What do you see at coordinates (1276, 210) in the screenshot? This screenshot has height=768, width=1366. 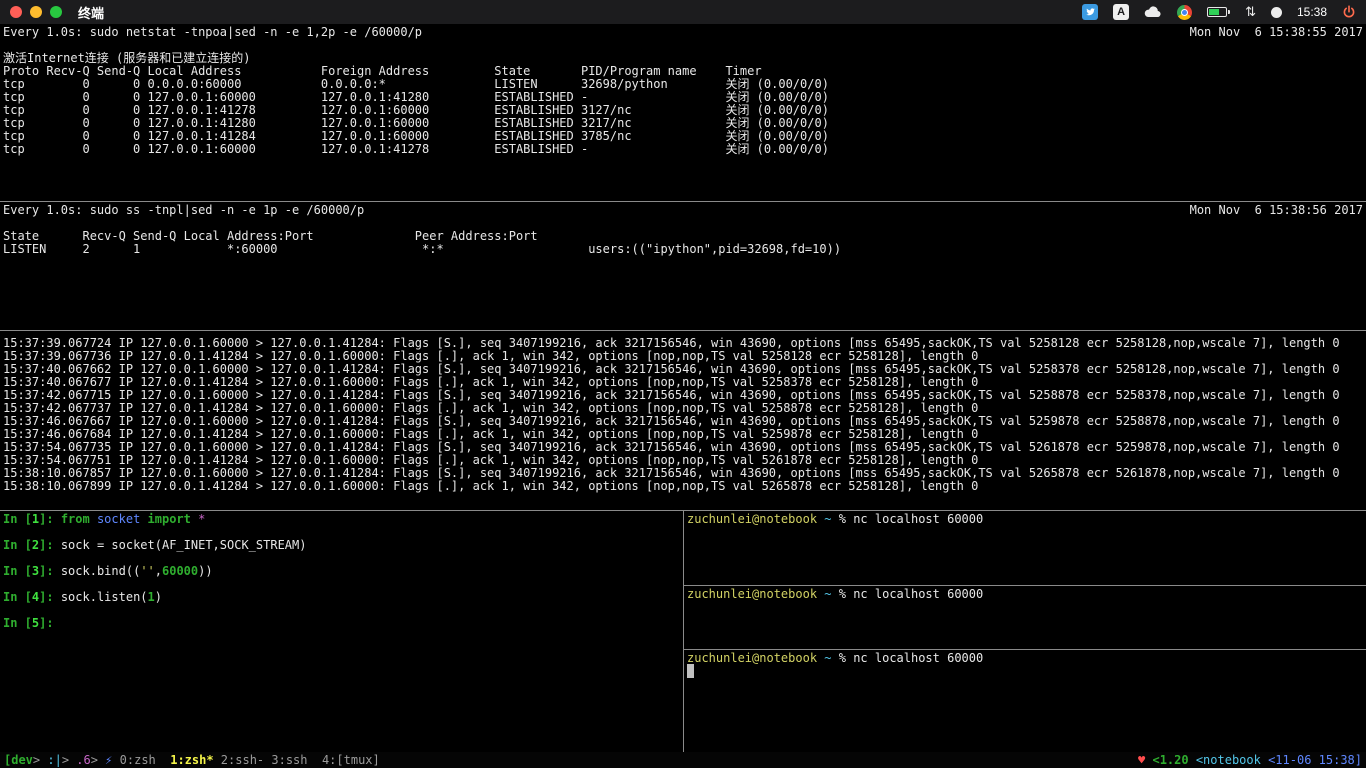 I see `watch-ss-date: Mon Nov 6 15:38:56 2017` at bounding box center [1276, 210].